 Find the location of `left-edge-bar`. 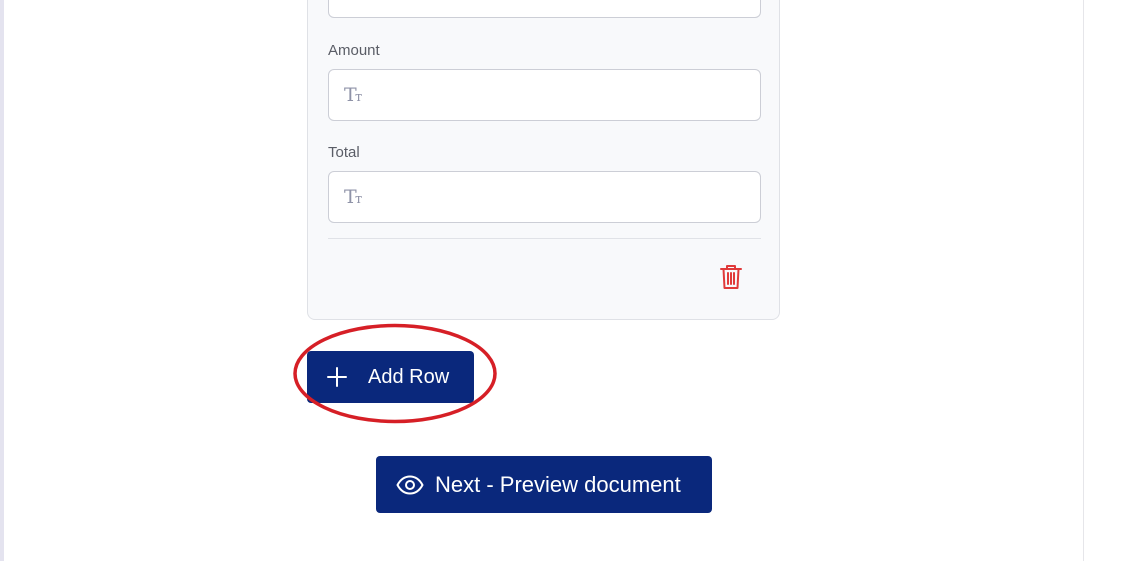

left-edge-bar is located at coordinates (2, 280).